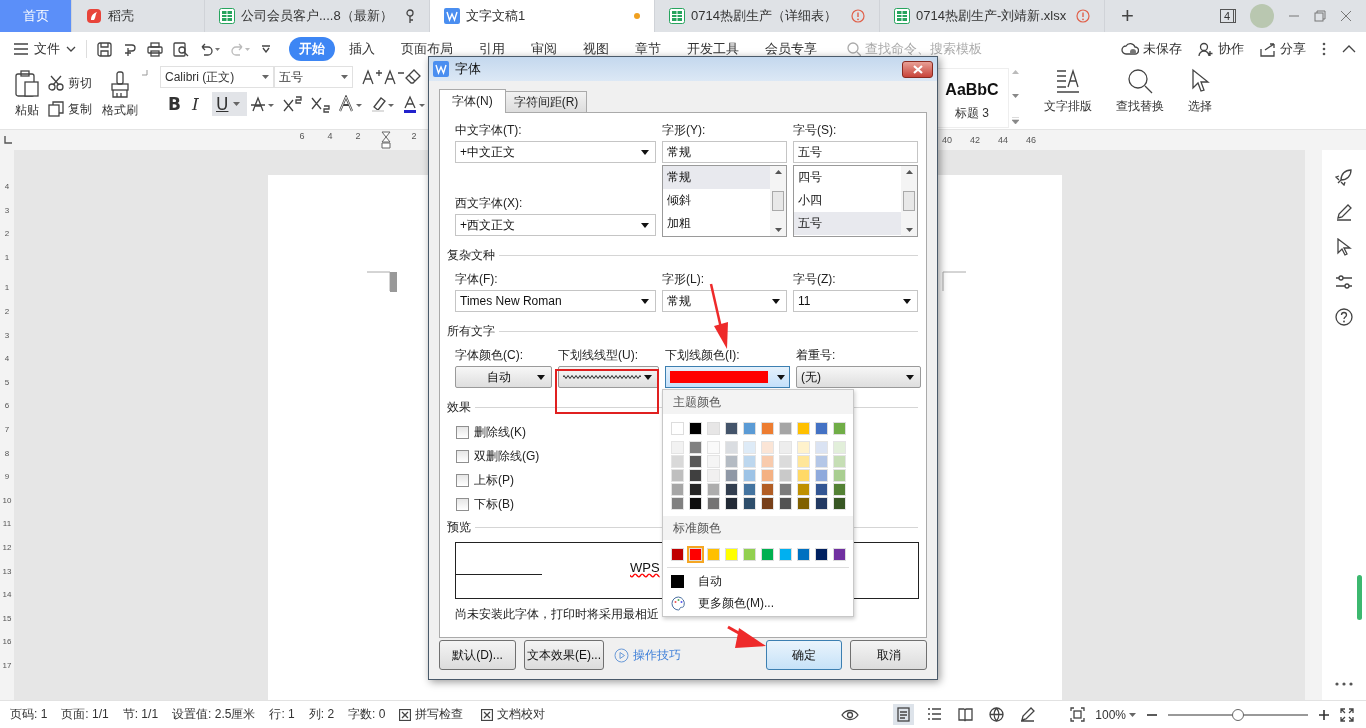 This screenshot has height=728, width=1366. Describe the element at coordinates (1068, 91) in the screenshot. I see `text-layout-button: 文字排版` at that location.